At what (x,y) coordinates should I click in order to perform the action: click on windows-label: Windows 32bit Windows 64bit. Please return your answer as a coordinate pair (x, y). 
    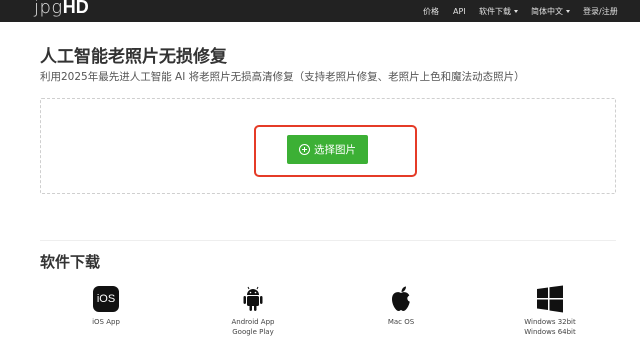
    Looking at the image, I should click on (550, 327).